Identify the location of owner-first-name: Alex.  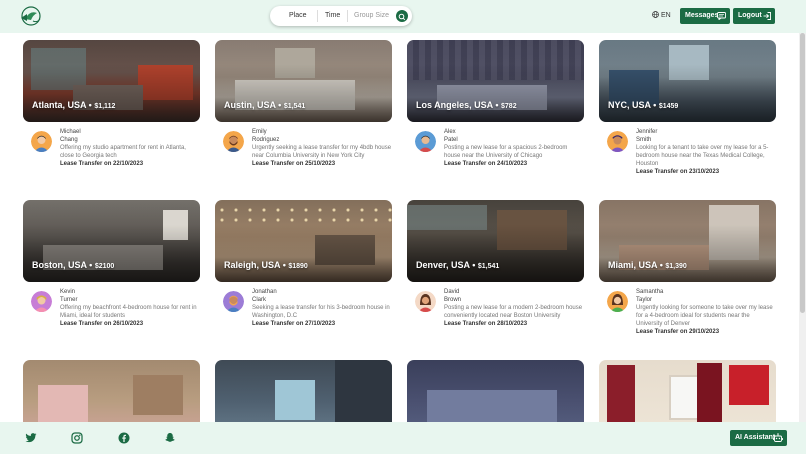
(450, 132).